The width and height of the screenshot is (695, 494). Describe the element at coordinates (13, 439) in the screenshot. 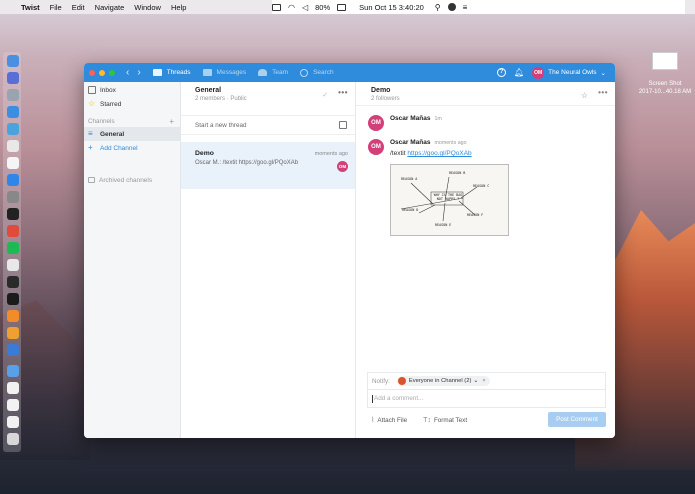

I see `trash-icon` at that location.